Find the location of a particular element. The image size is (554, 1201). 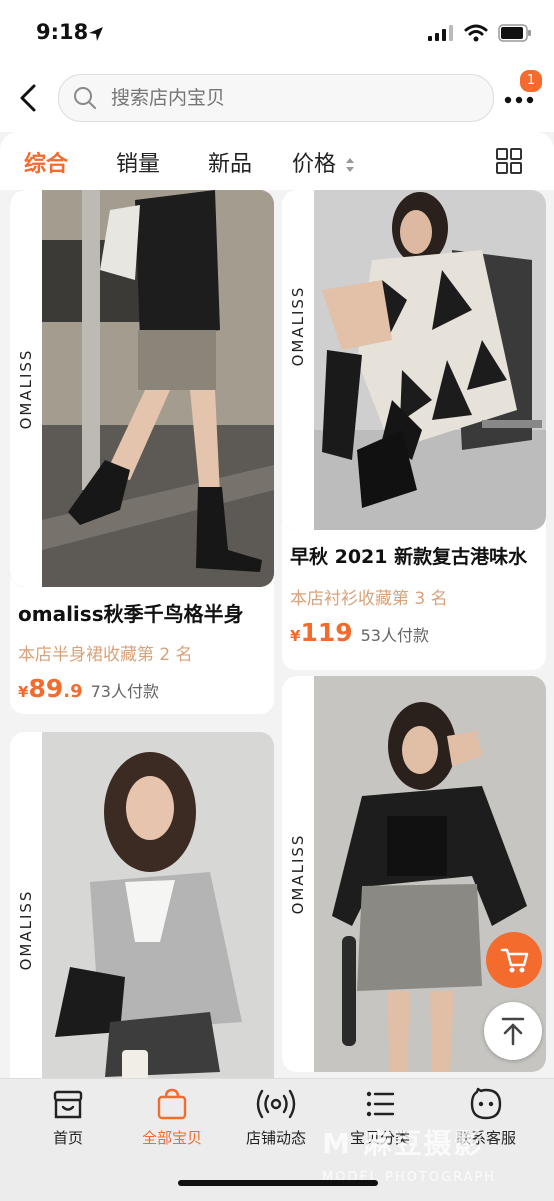

nav-label: 首页 is located at coordinates (67, 1138).